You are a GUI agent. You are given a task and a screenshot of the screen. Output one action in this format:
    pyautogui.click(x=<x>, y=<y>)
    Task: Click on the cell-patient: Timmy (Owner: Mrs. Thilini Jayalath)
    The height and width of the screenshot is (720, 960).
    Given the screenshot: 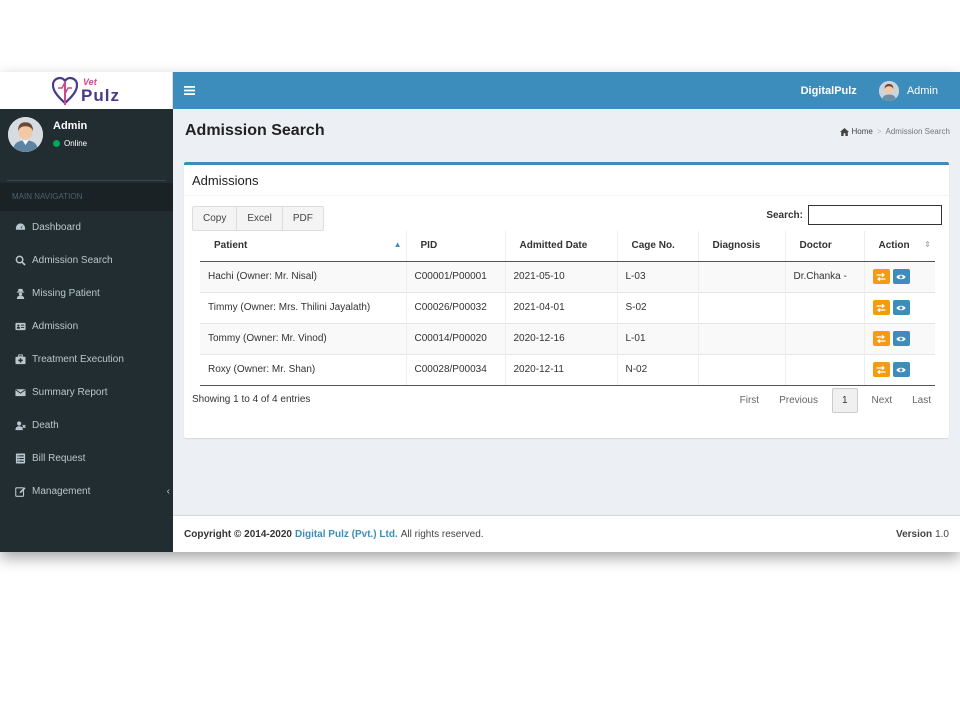 What is the action you would take?
    pyautogui.click(x=303, y=307)
    